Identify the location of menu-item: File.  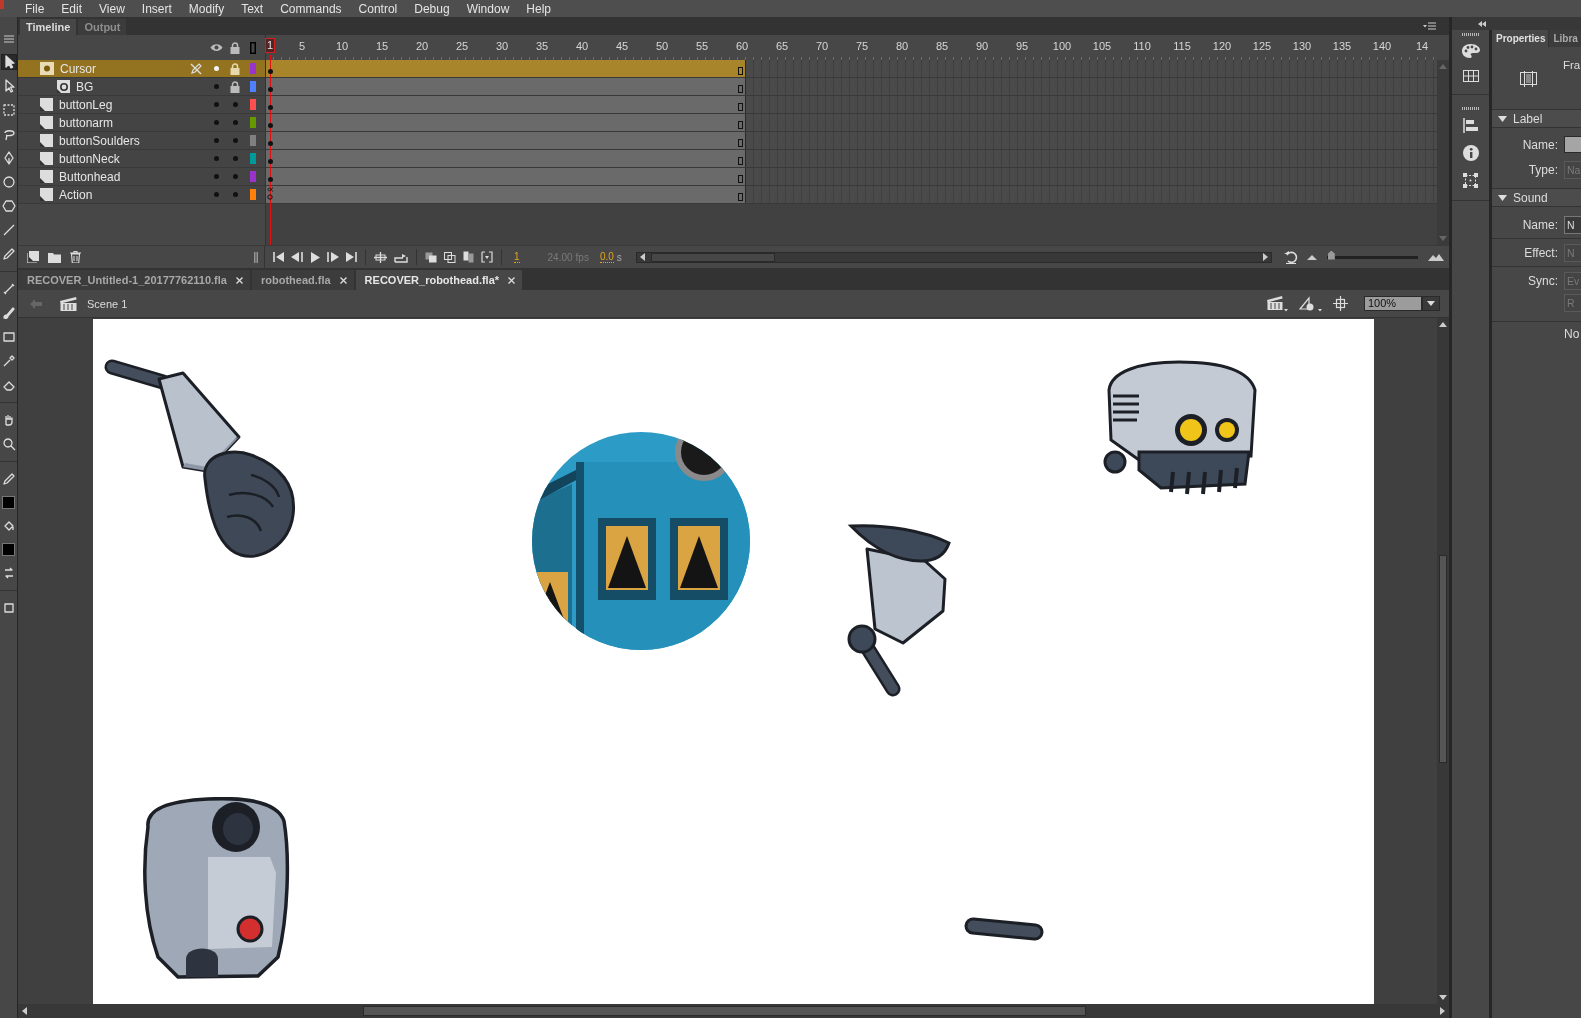
(35, 8).